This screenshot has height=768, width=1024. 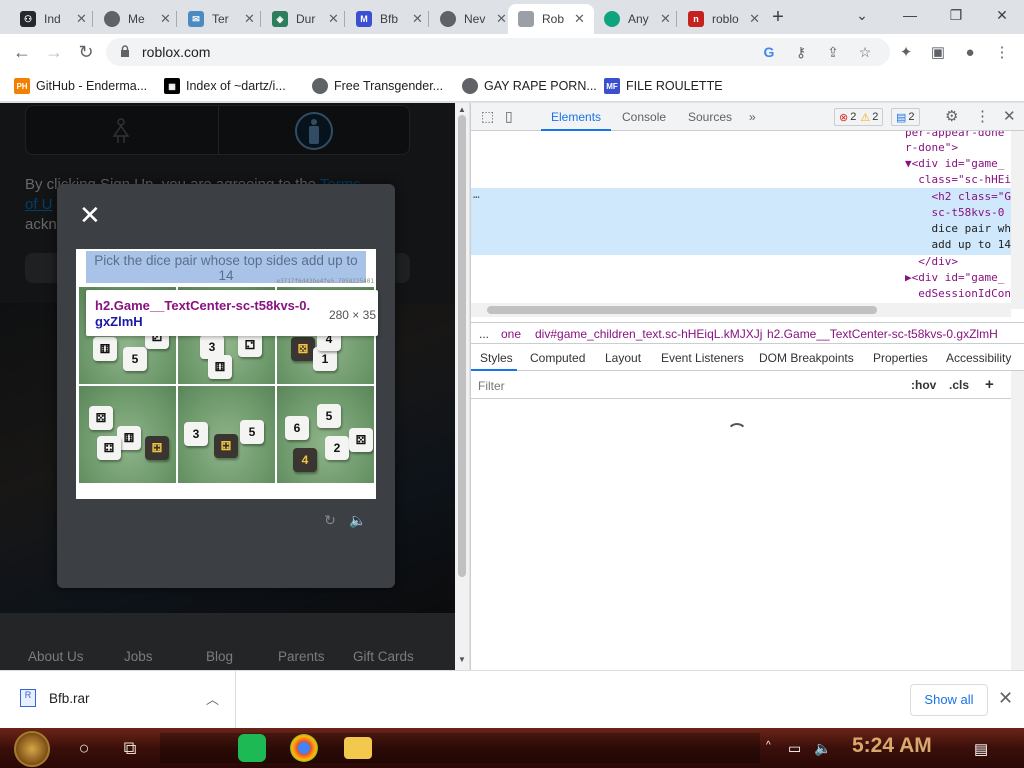 What do you see at coordinates (623, 358) in the screenshot?
I see `tab-layout: Layout` at bounding box center [623, 358].